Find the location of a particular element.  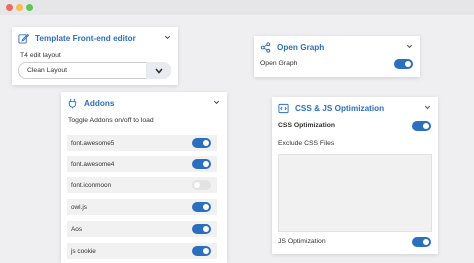

edit-icon is located at coordinates (23, 38).